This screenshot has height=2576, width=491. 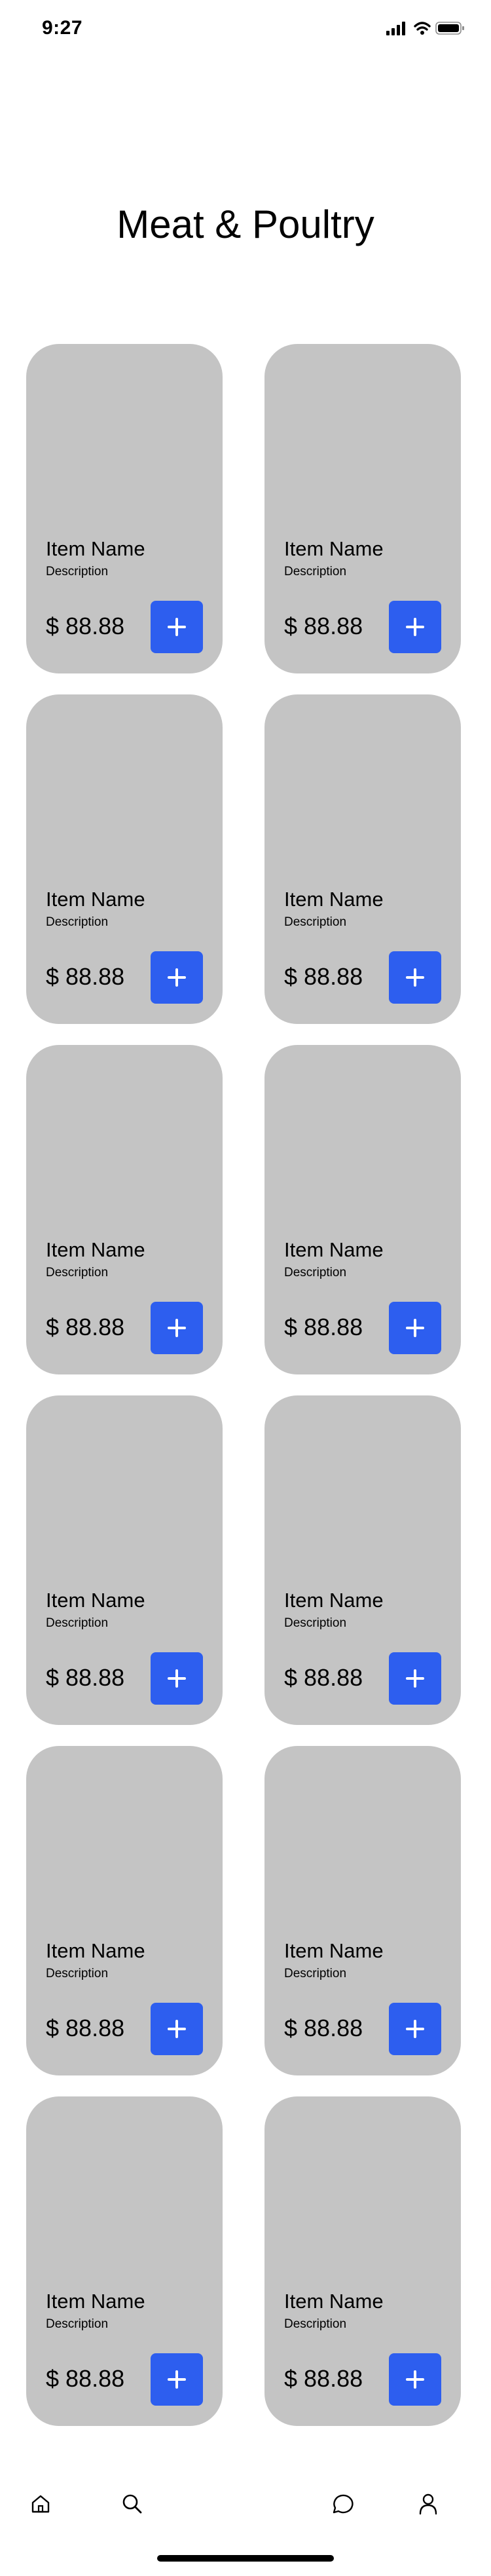 I want to click on tab-bar, so click(x=245, y=2507).